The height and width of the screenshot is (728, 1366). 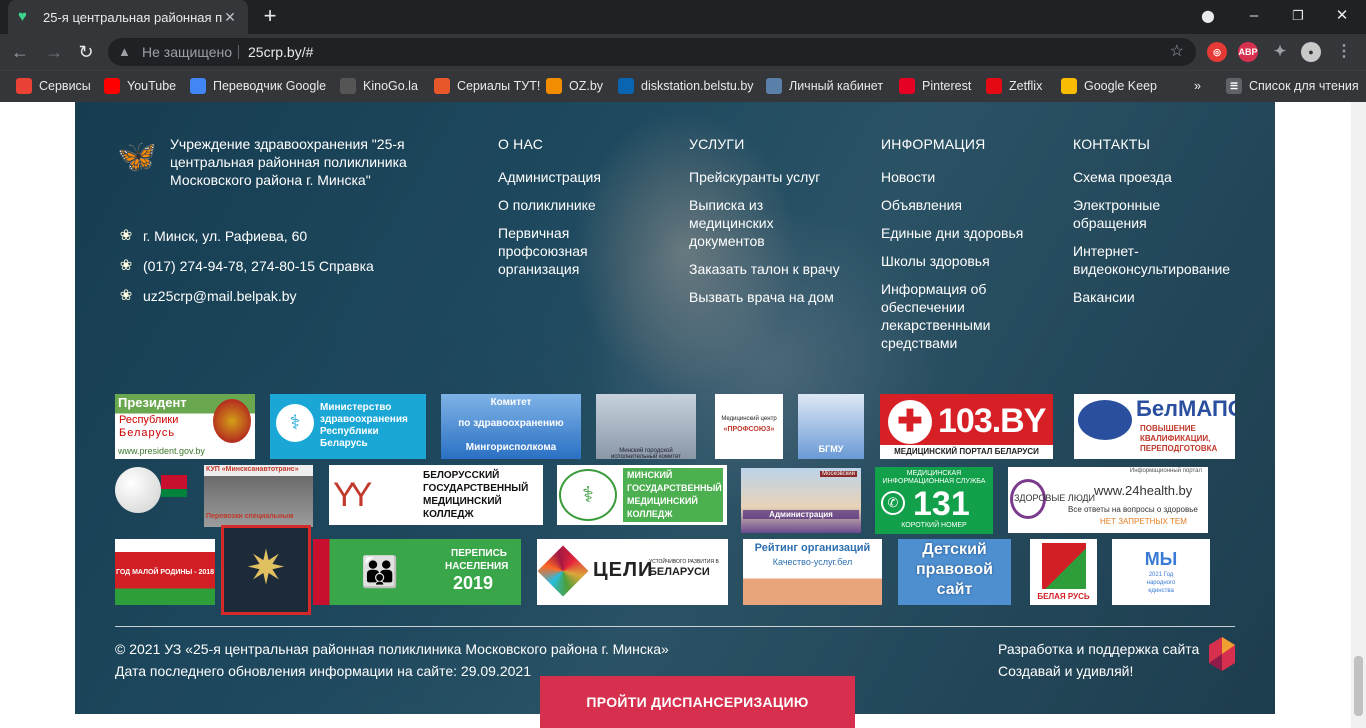 What do you see at coordinates (54, 52) in the screenshot?
I see `forward-icon: →` at bounding box center [54, 52].